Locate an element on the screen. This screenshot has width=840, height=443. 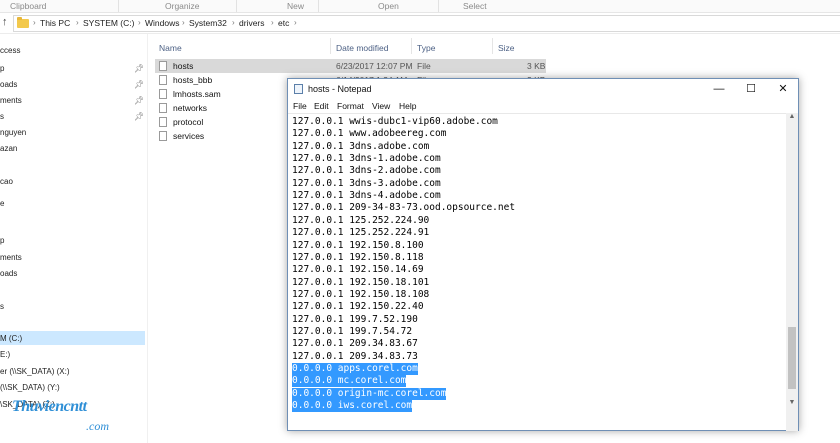
text-line: 127.0.0.1 192.150.8.100 is located at coordinates (358, 245).